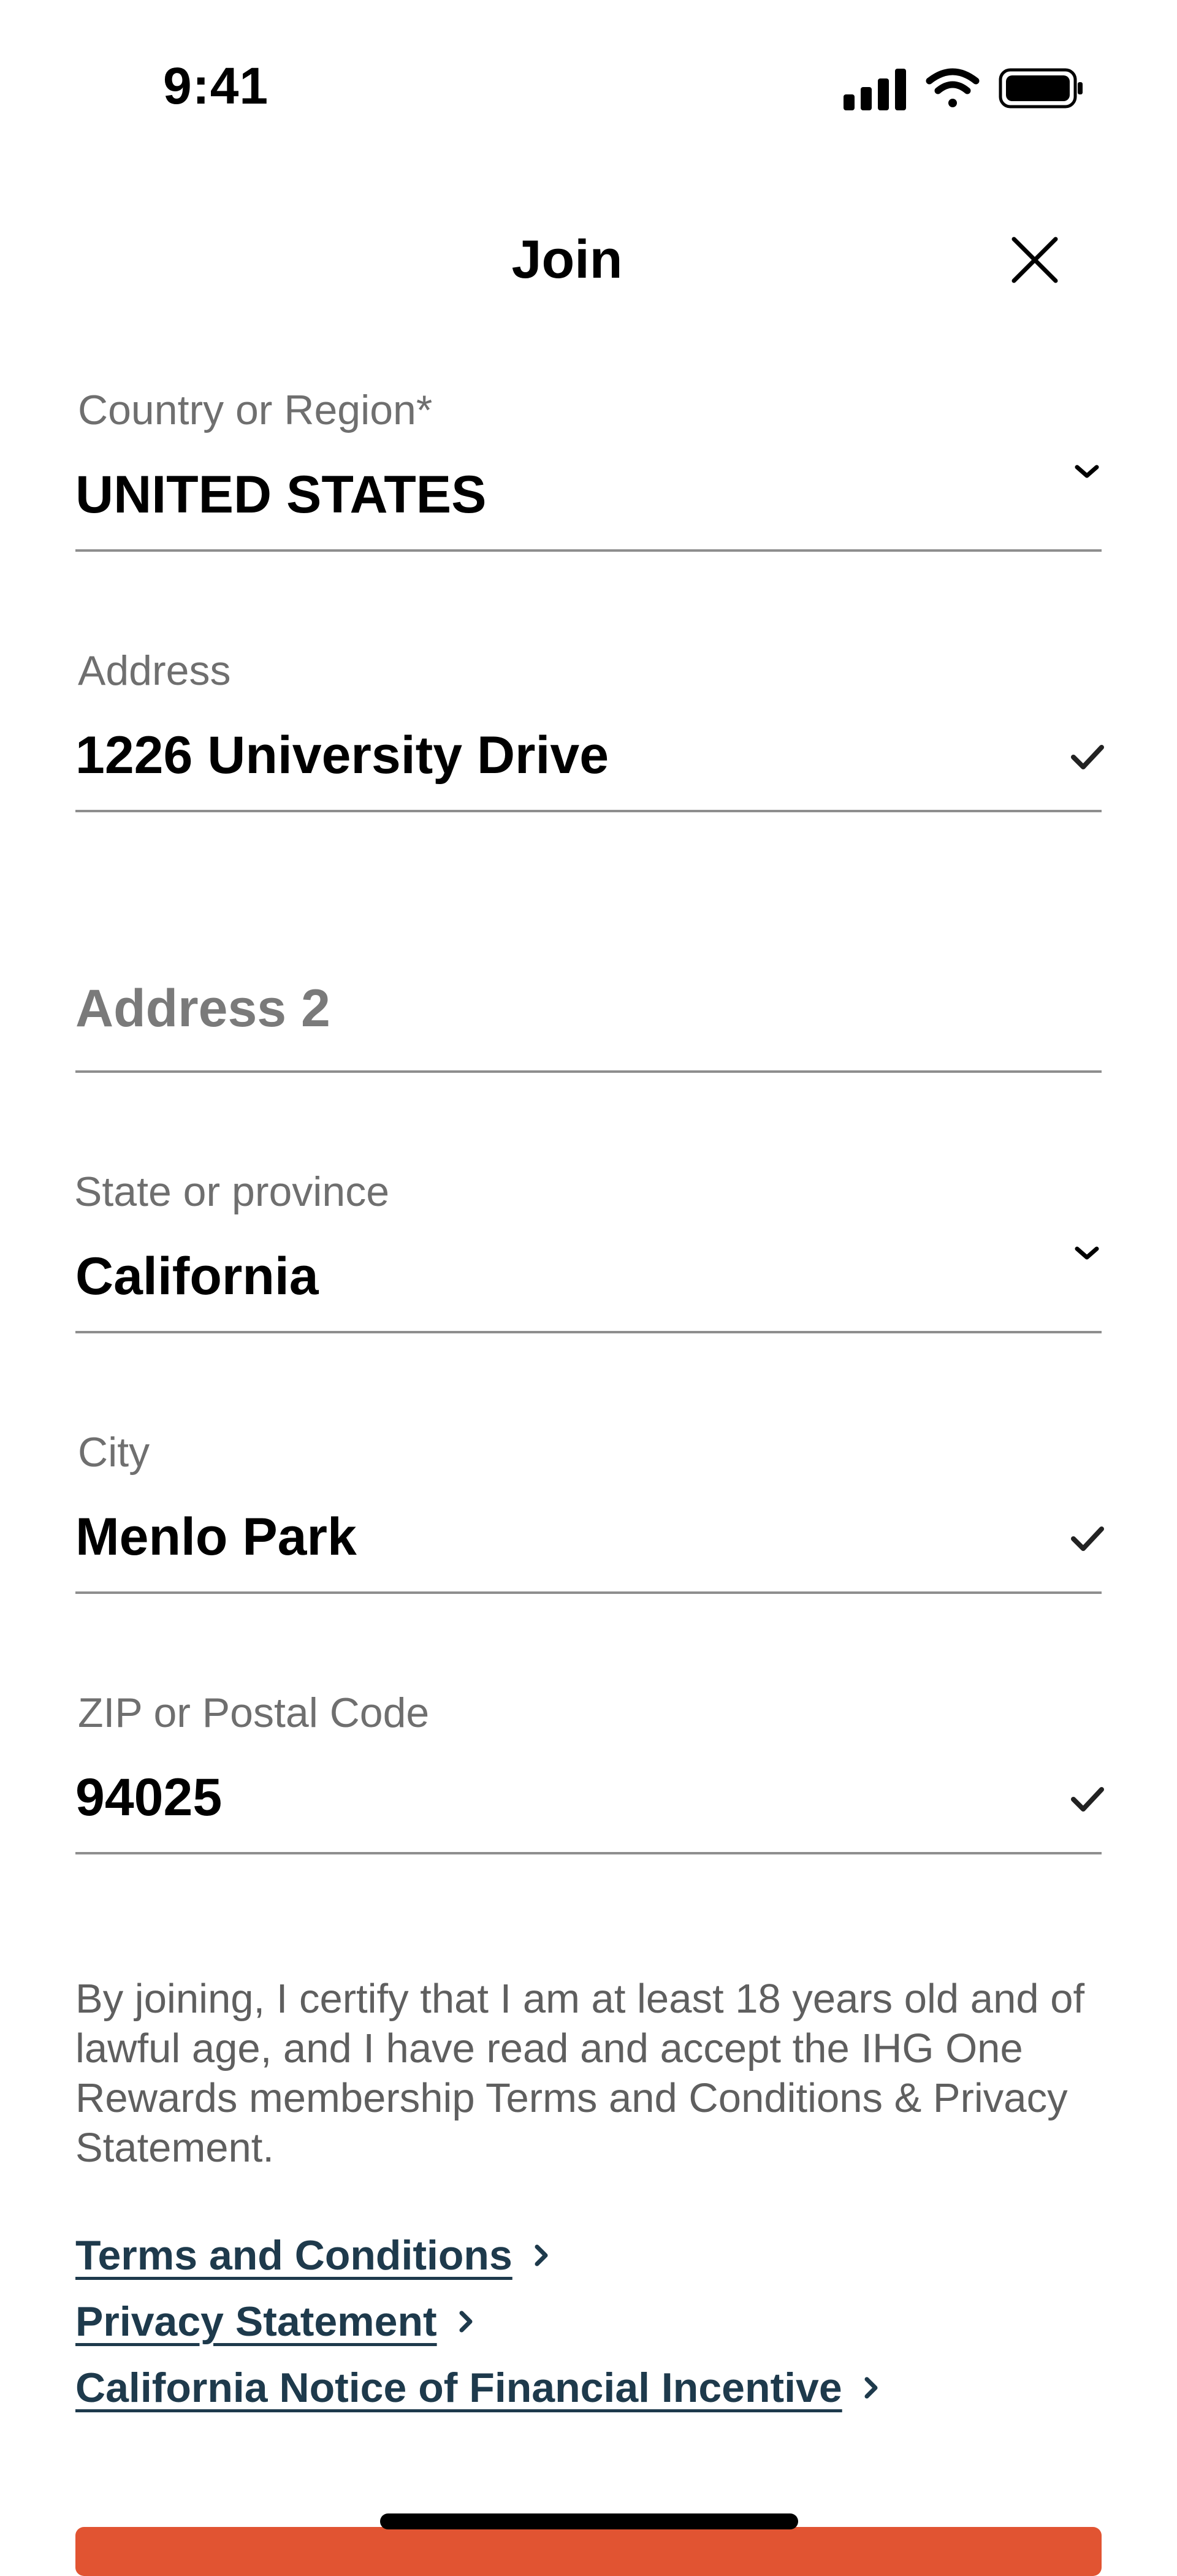 The height and width of the screenshot is (2576, 1177). I want to click on status-icons, so click(963, 89).